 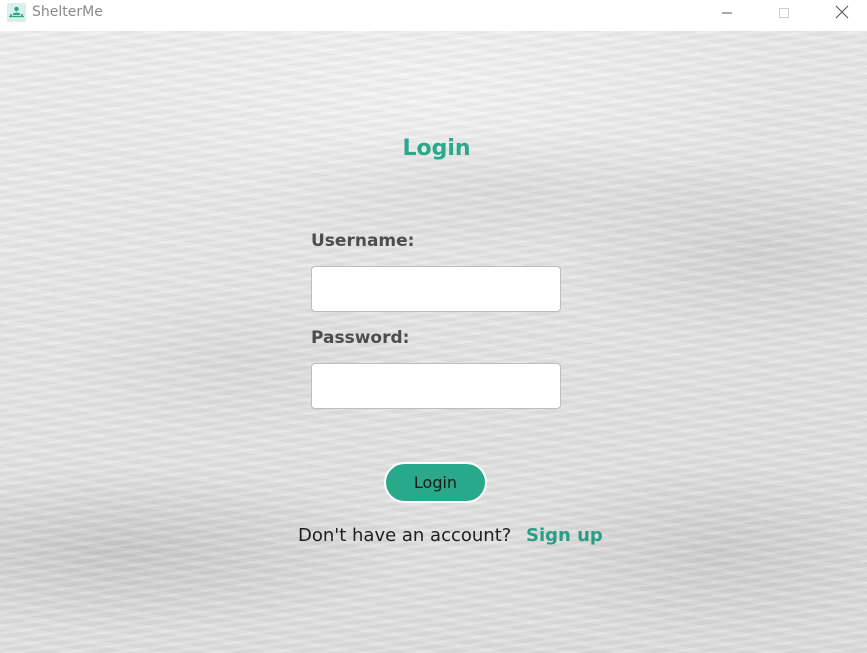 I want to click on minimize-button, so click(x=727, y=13).